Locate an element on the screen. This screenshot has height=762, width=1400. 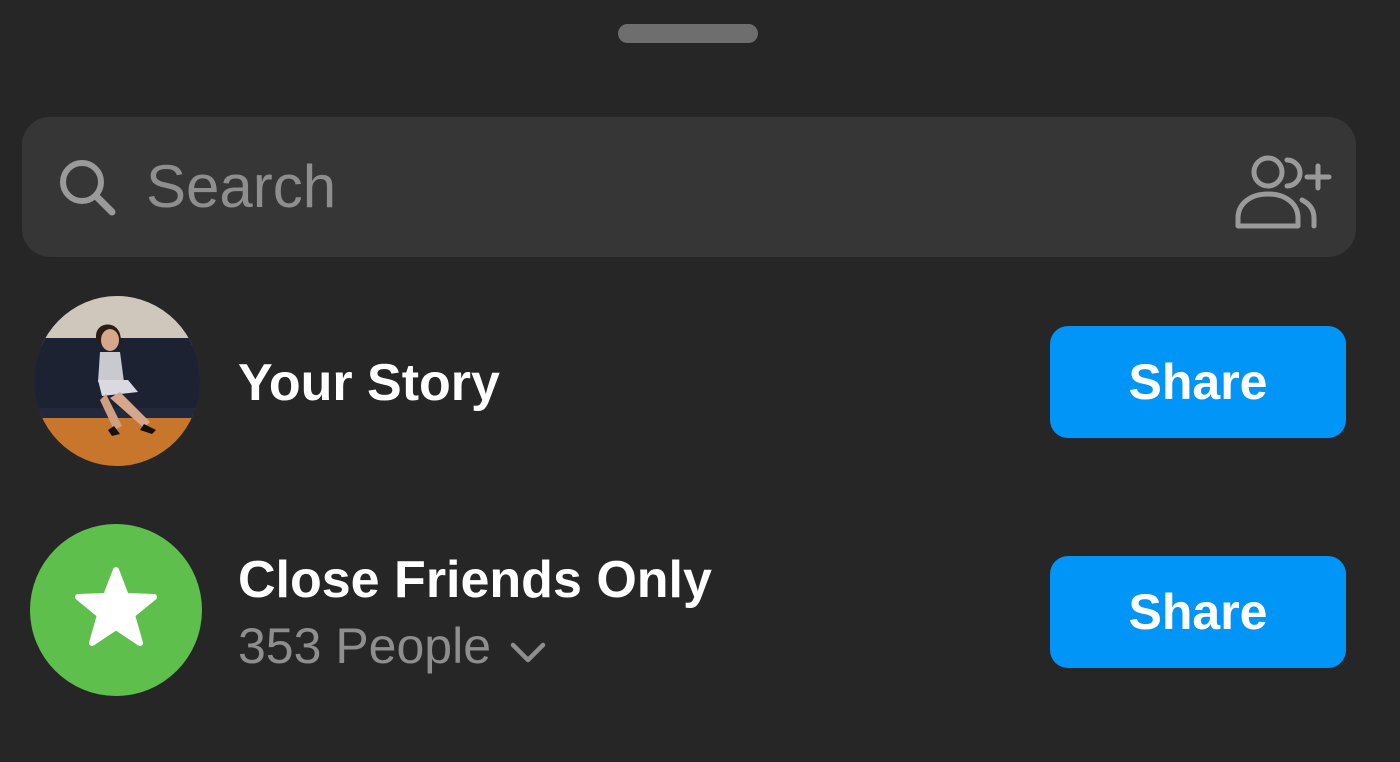
chevron-down-icon is located at coordinates (528, 648).